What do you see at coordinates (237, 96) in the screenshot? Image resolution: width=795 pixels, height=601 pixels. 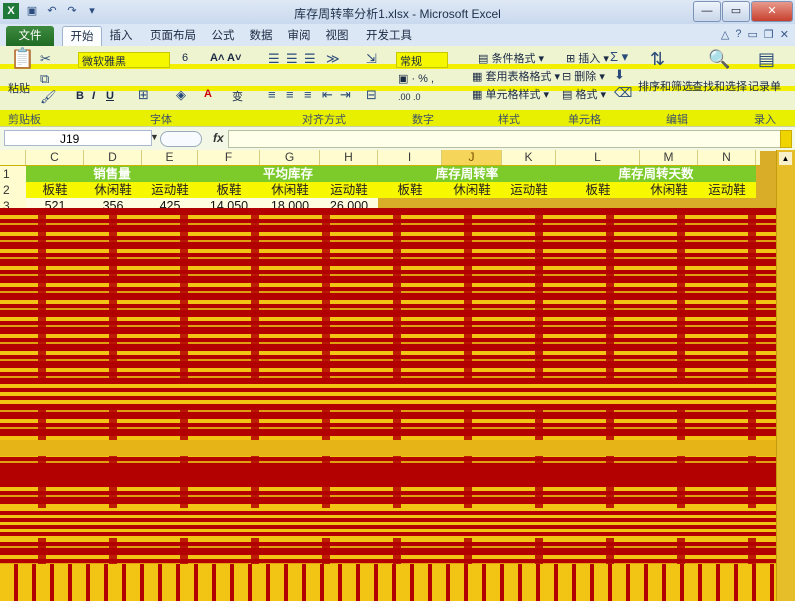 I see `phonetic-icon: 变` at bounding box center [237, 96].